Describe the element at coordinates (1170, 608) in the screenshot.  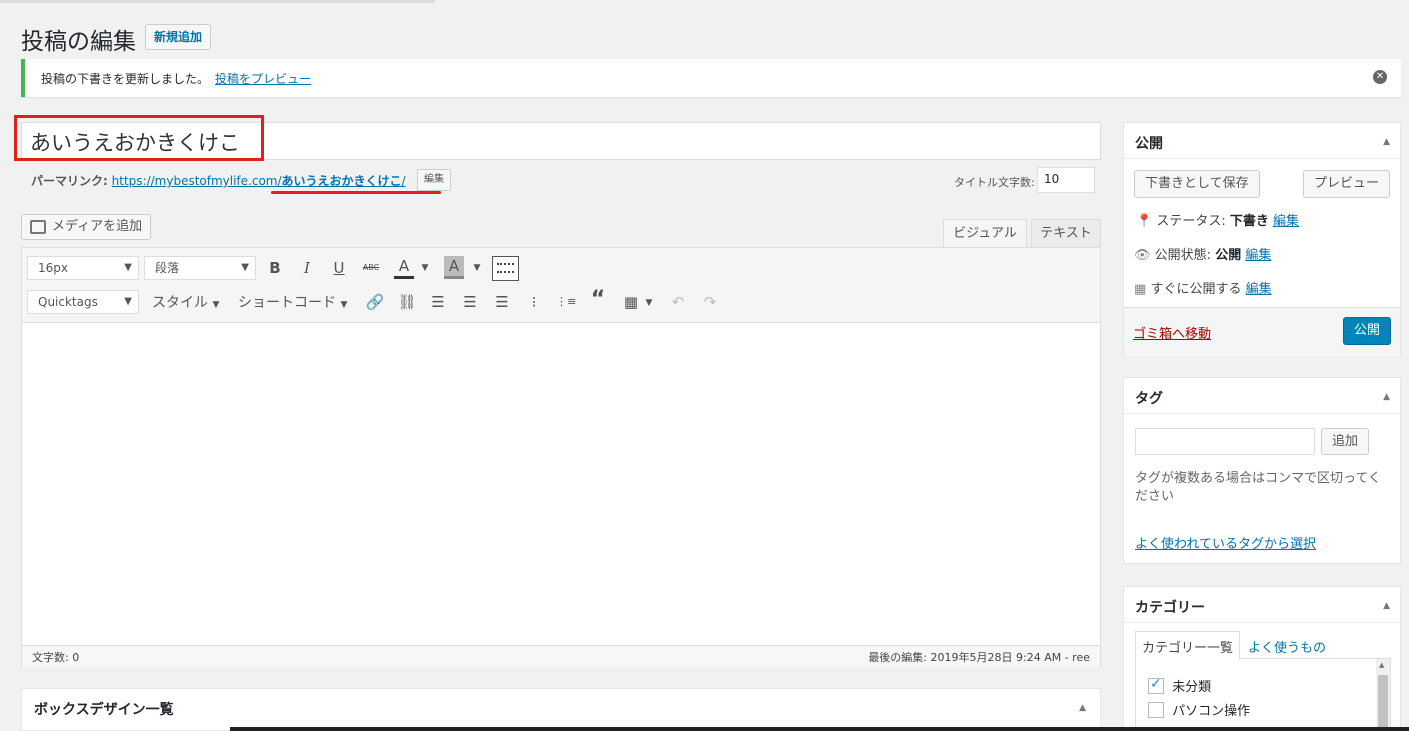
I see `categories-panel-title: カテゴリー` at that location.